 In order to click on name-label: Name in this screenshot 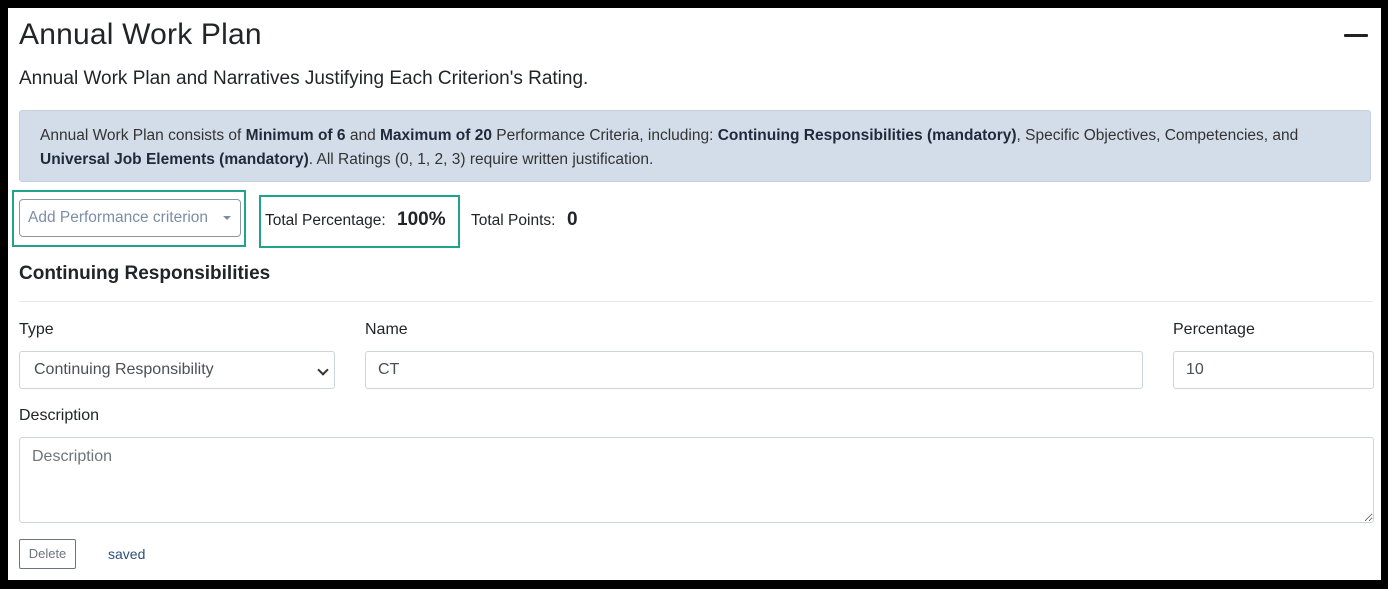, I will do `click(386, 329)`.